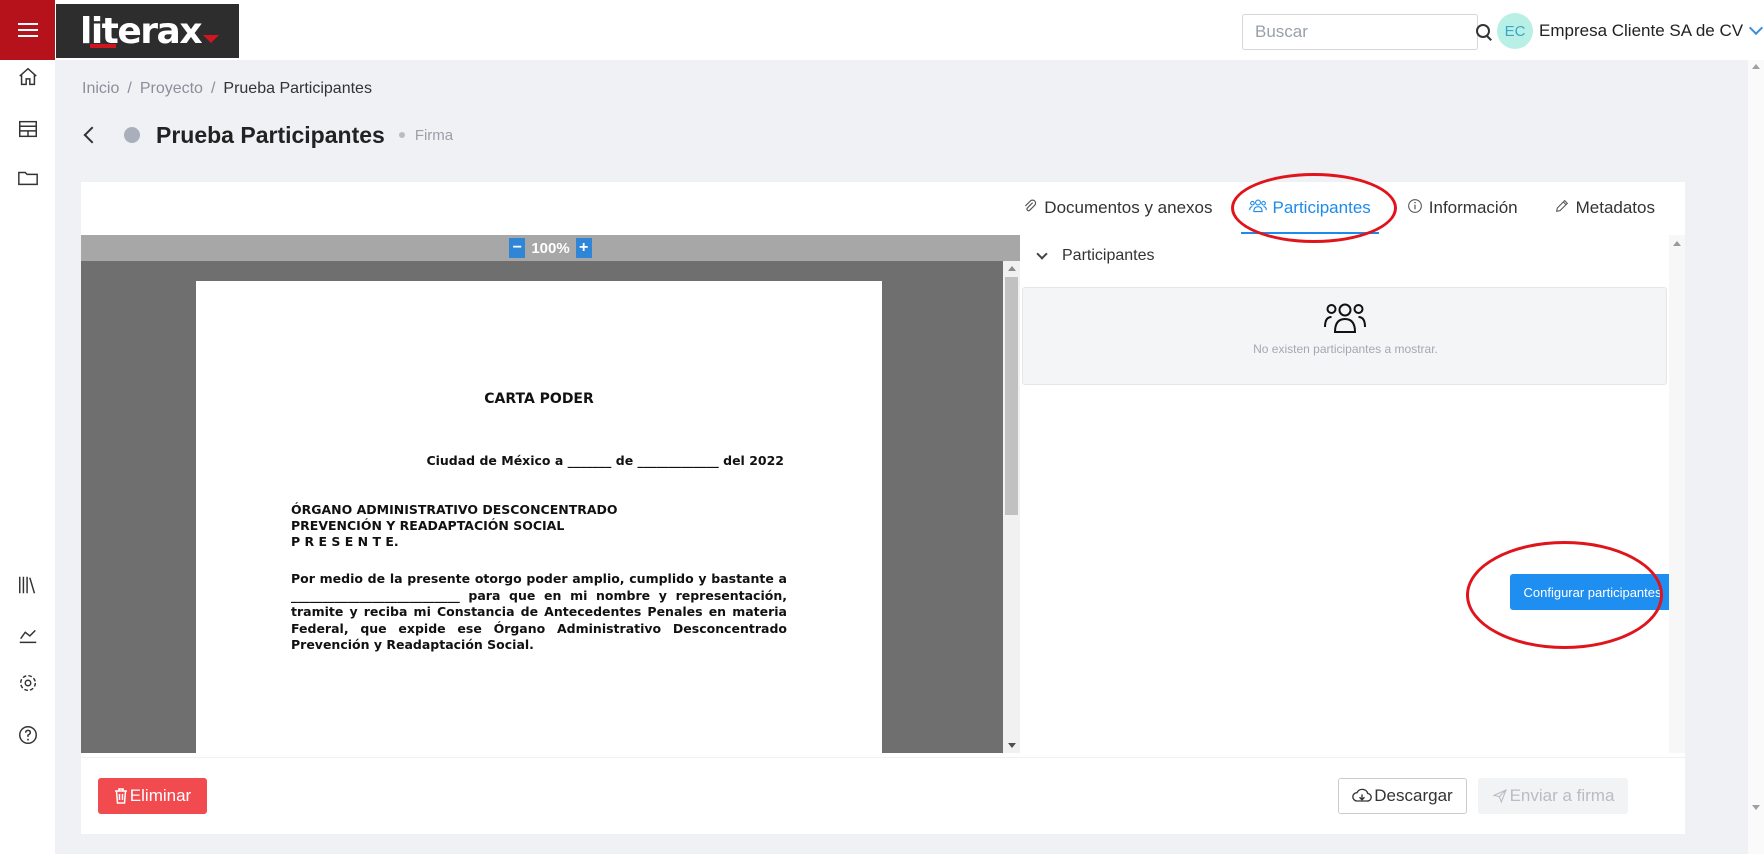 This screenshot has height=854, width=1764. What do you see at coordinates (882, 30) in the screenshot?
I see `top-bar: literax EC Empresa Cliente SA de CV` at bounding box center [882, 30].